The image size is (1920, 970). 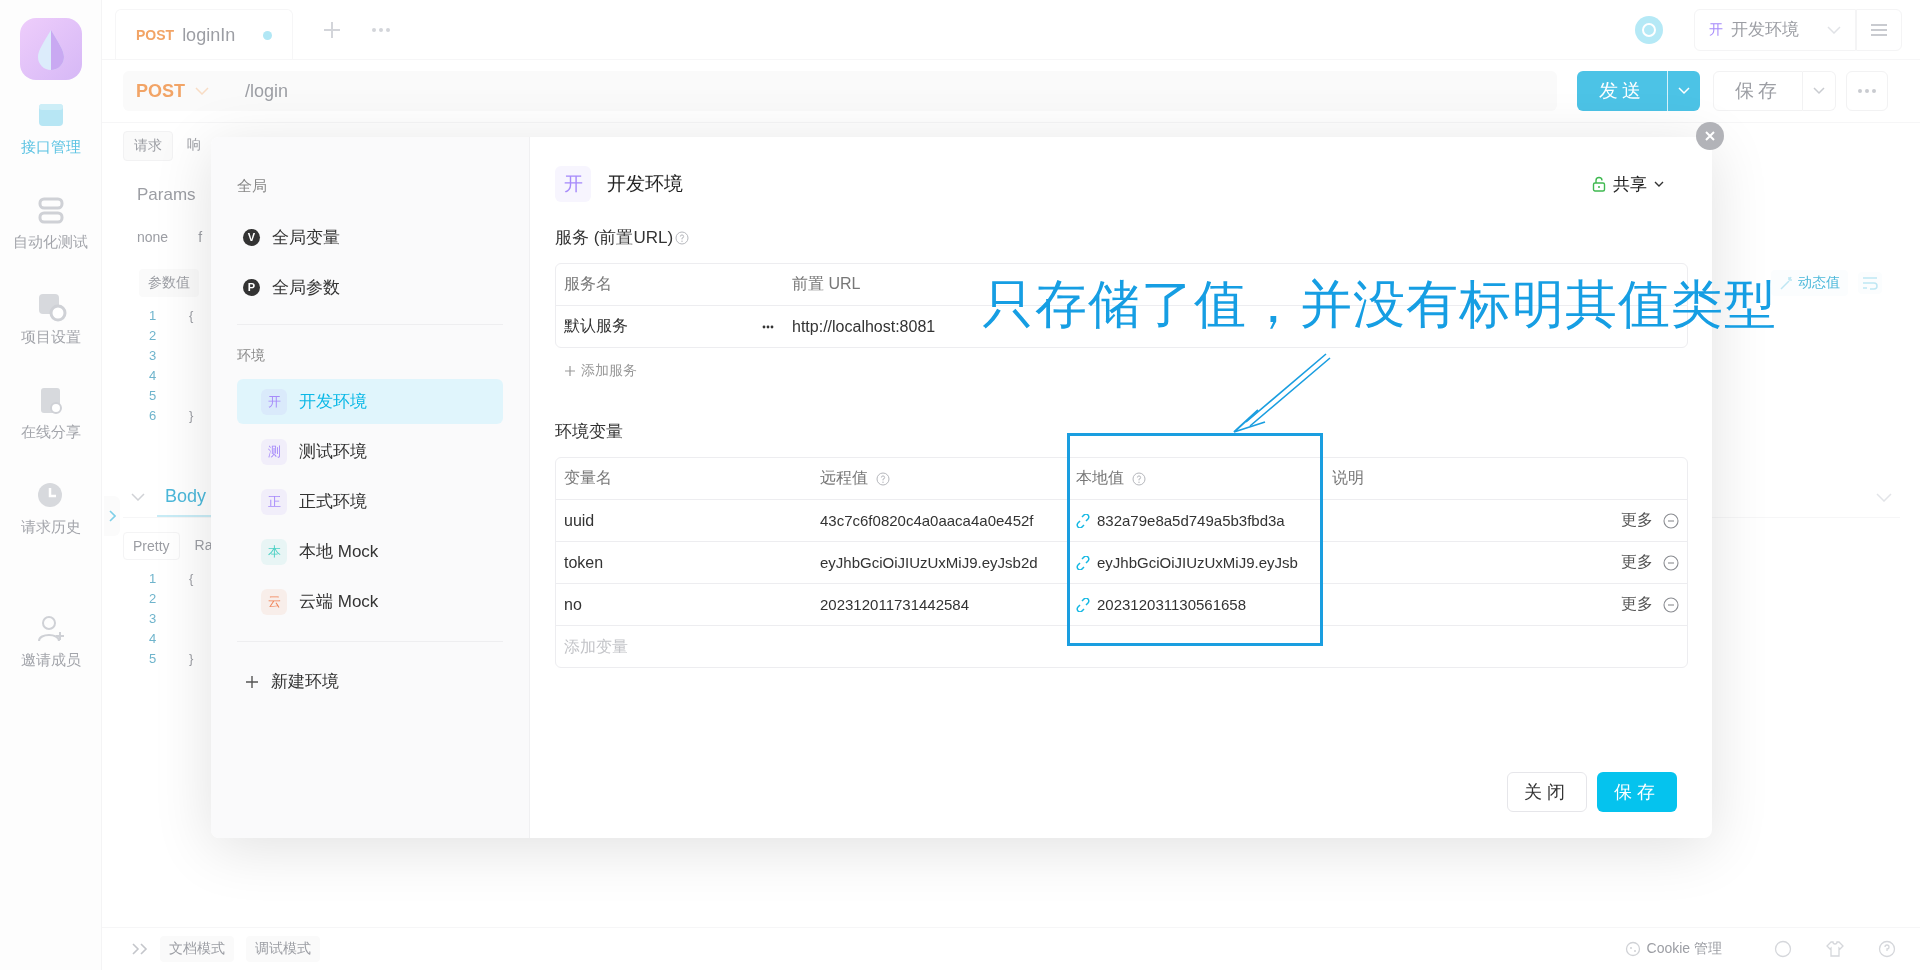 I want to click on shirt-icon, so click(x=1835, y=949).